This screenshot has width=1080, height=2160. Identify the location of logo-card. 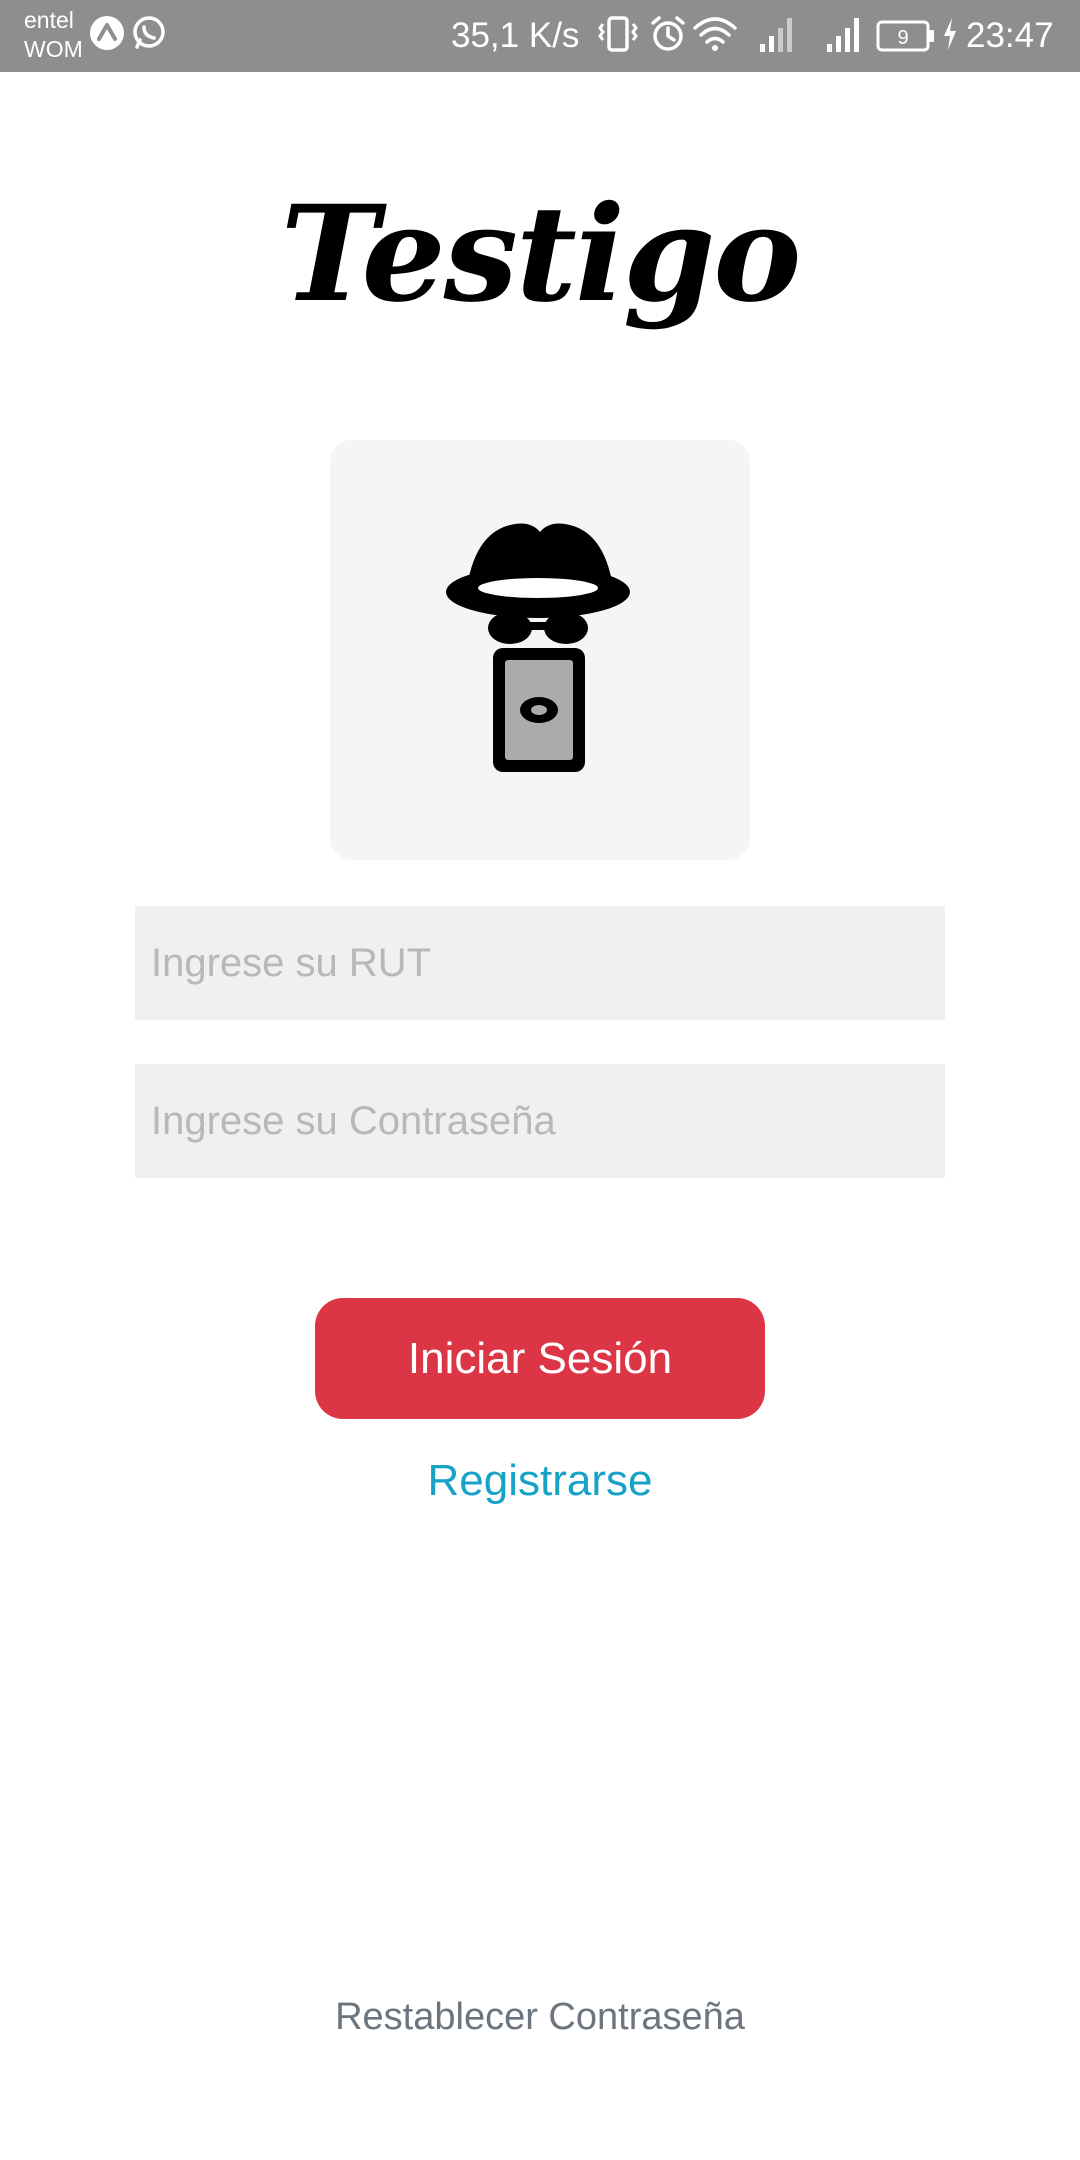
(540, 650).